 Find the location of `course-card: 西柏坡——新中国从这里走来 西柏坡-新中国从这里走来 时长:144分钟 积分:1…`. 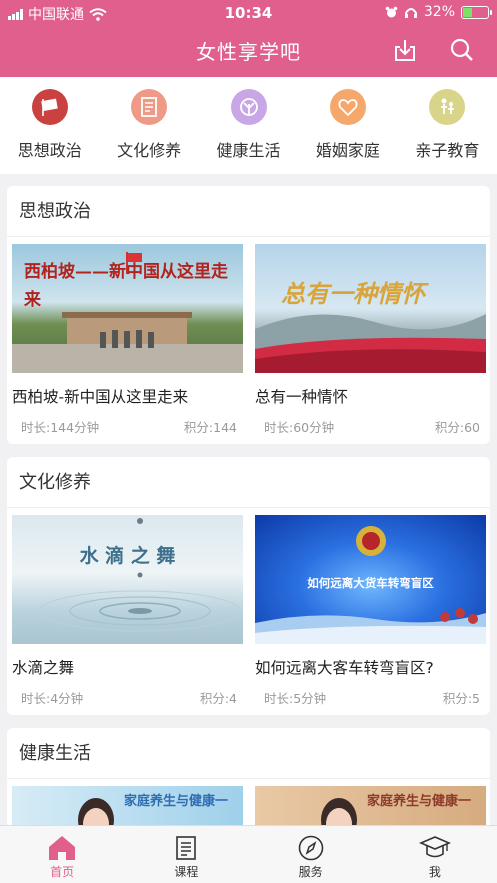

course-card: 西柏坡——新中国从这里走来 西柏坡-新中国从这里走来 时长:144分钟 积分:1… is located at coordinates (127, 340).